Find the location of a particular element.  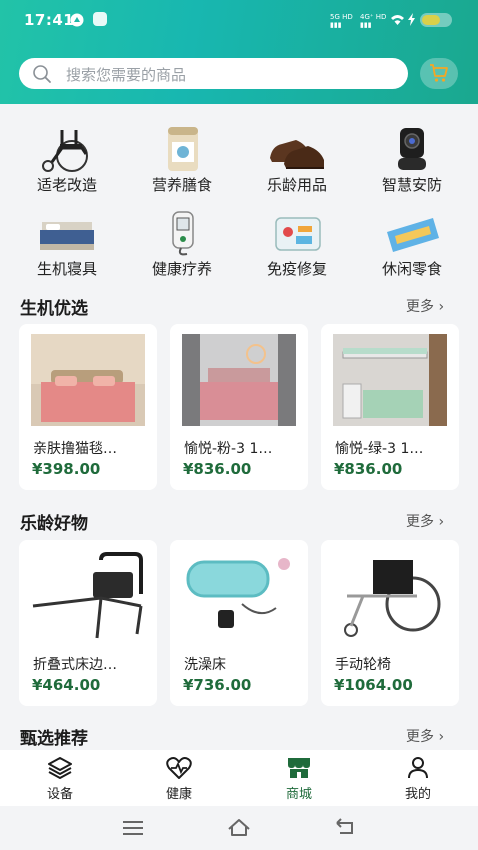

bed-rail-photo is located at coordinates (88, 596).